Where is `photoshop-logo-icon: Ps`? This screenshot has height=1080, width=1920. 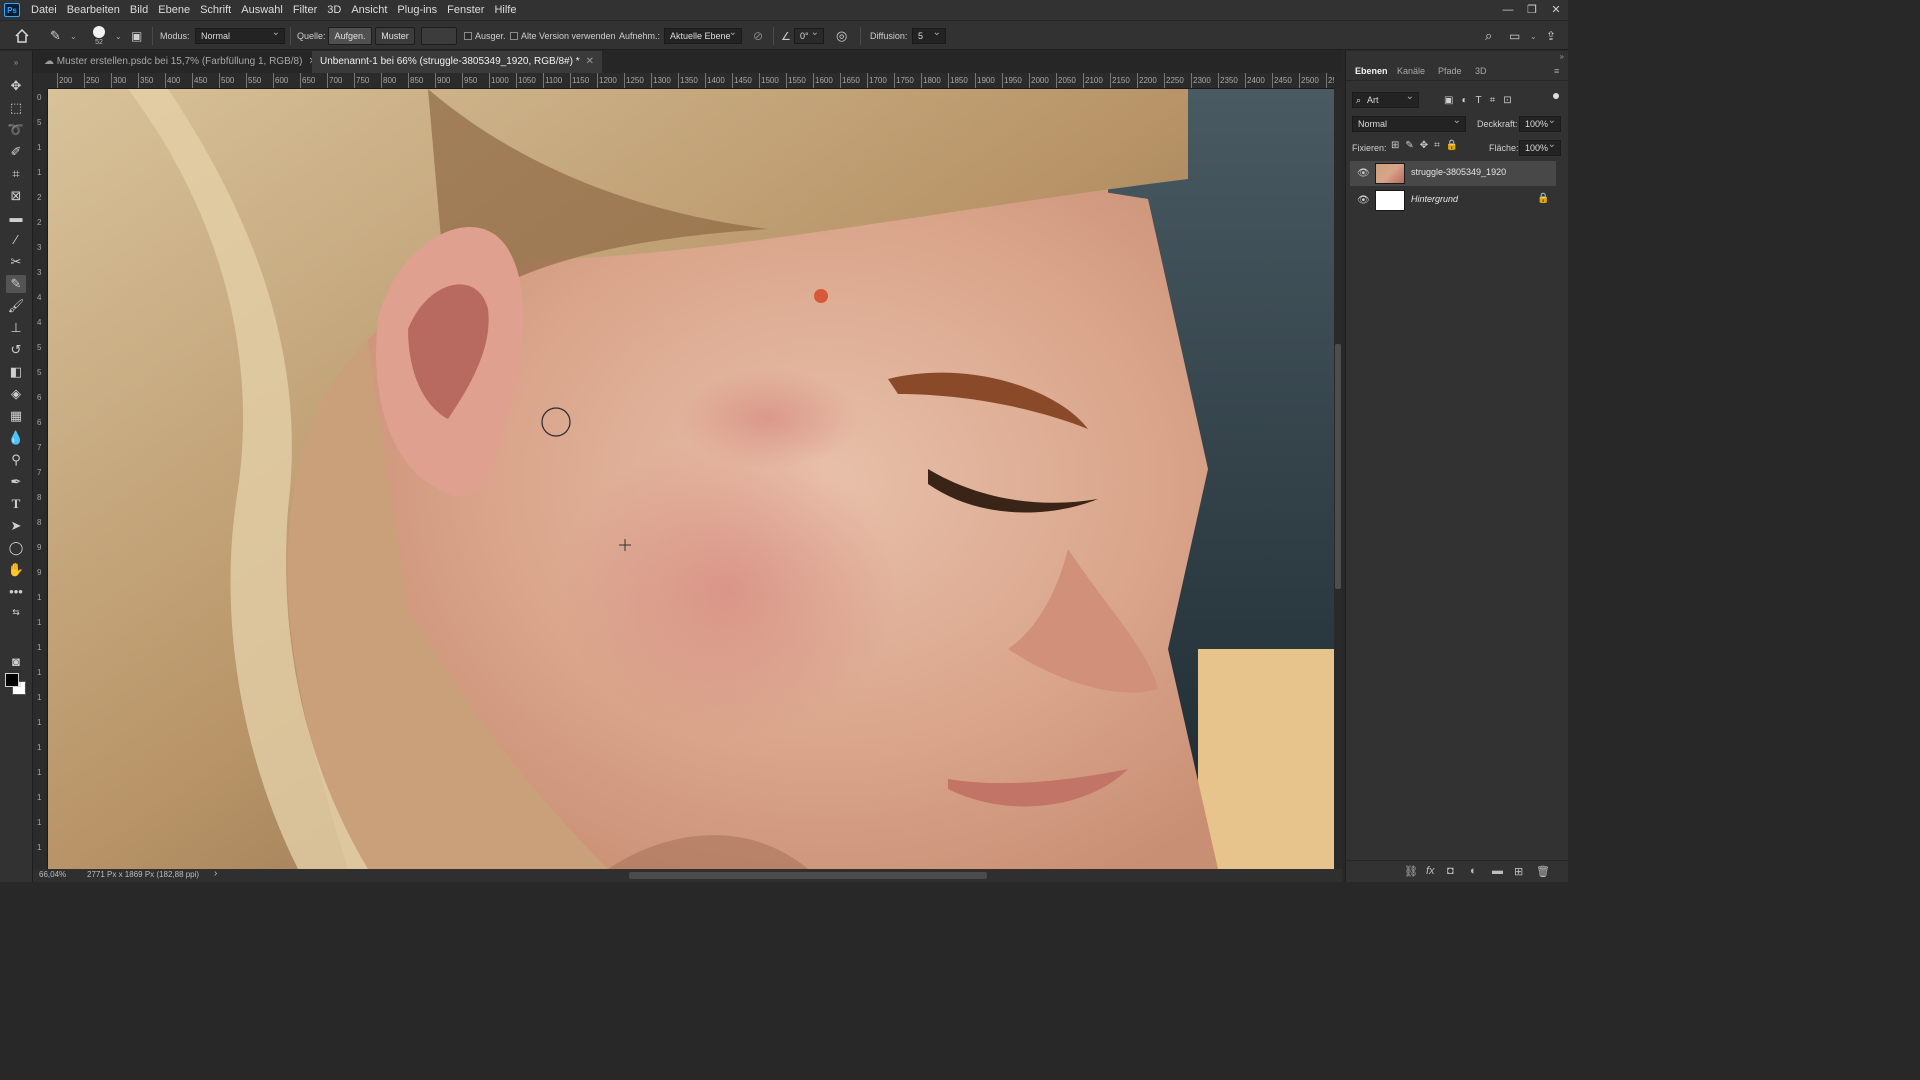
photoshop-logo-icon: Ps is located at coordinates (12, 10).